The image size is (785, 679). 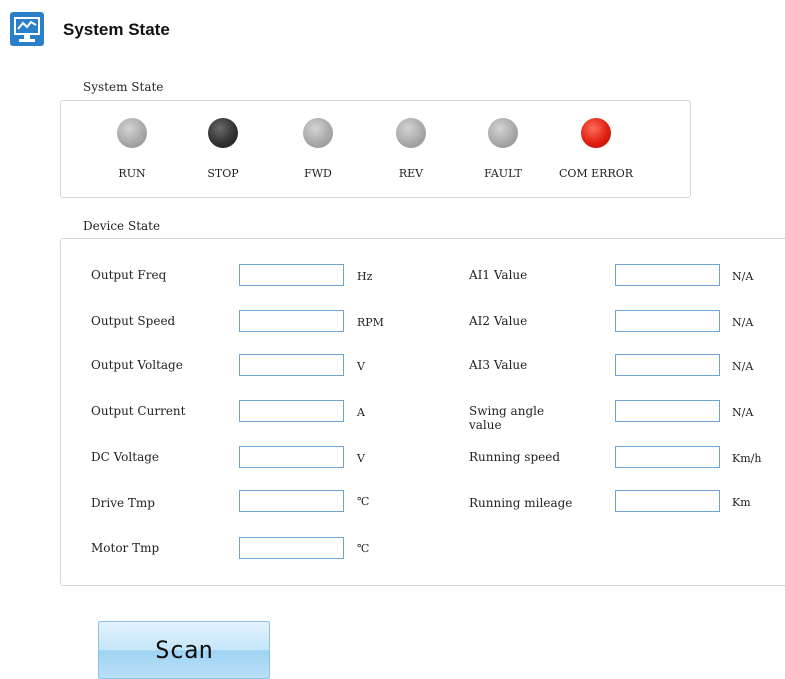 I want to click on ai2-value-field, so click(x=667, y=321).